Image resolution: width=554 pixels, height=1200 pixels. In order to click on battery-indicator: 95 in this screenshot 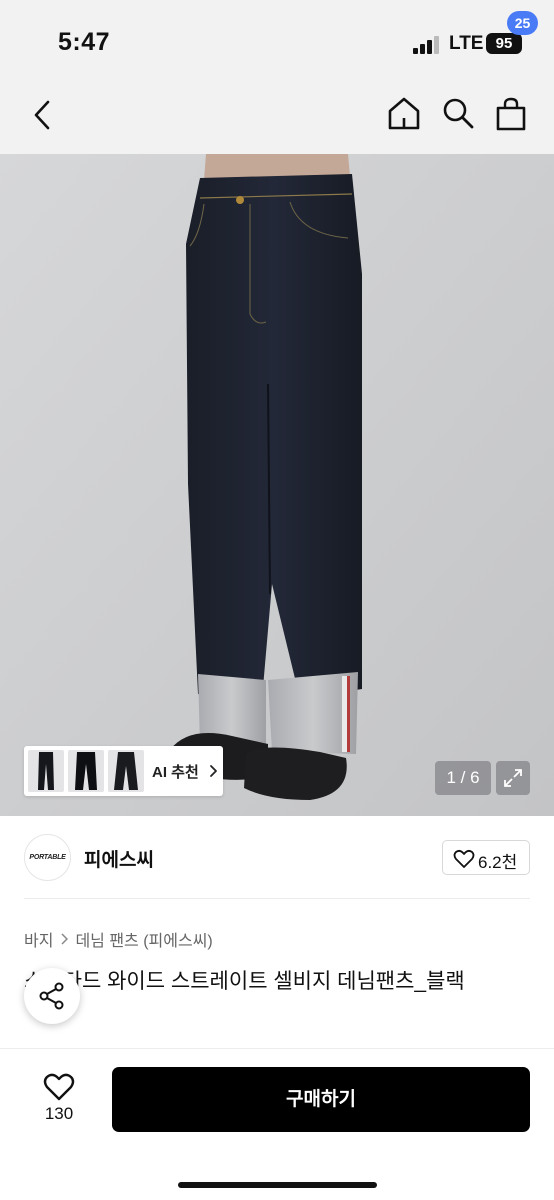, I will do `click(504, 43)`.